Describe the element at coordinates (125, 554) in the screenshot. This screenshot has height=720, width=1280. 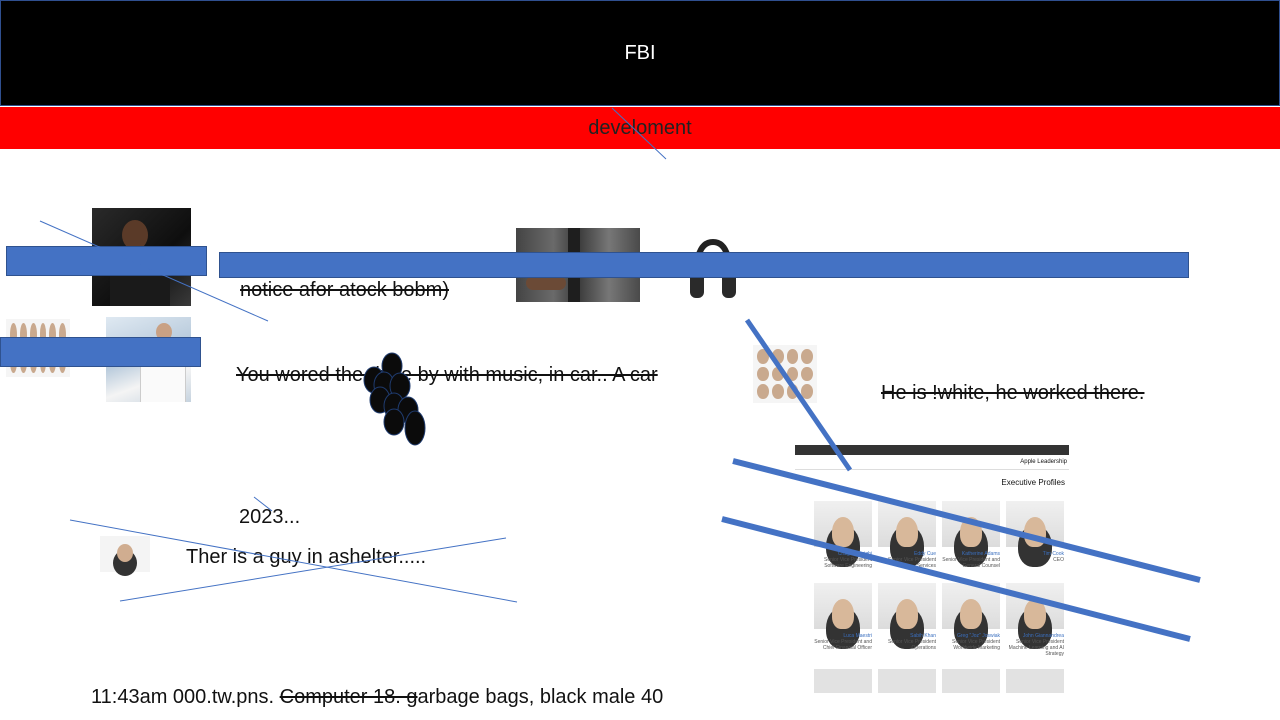
I see `small-portrait` at that location.